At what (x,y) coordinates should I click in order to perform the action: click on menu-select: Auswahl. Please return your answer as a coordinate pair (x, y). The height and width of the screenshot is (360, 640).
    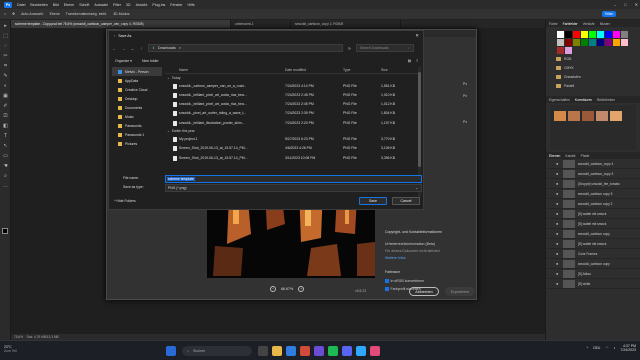
    Looking at the image, I should click on (101, 5).